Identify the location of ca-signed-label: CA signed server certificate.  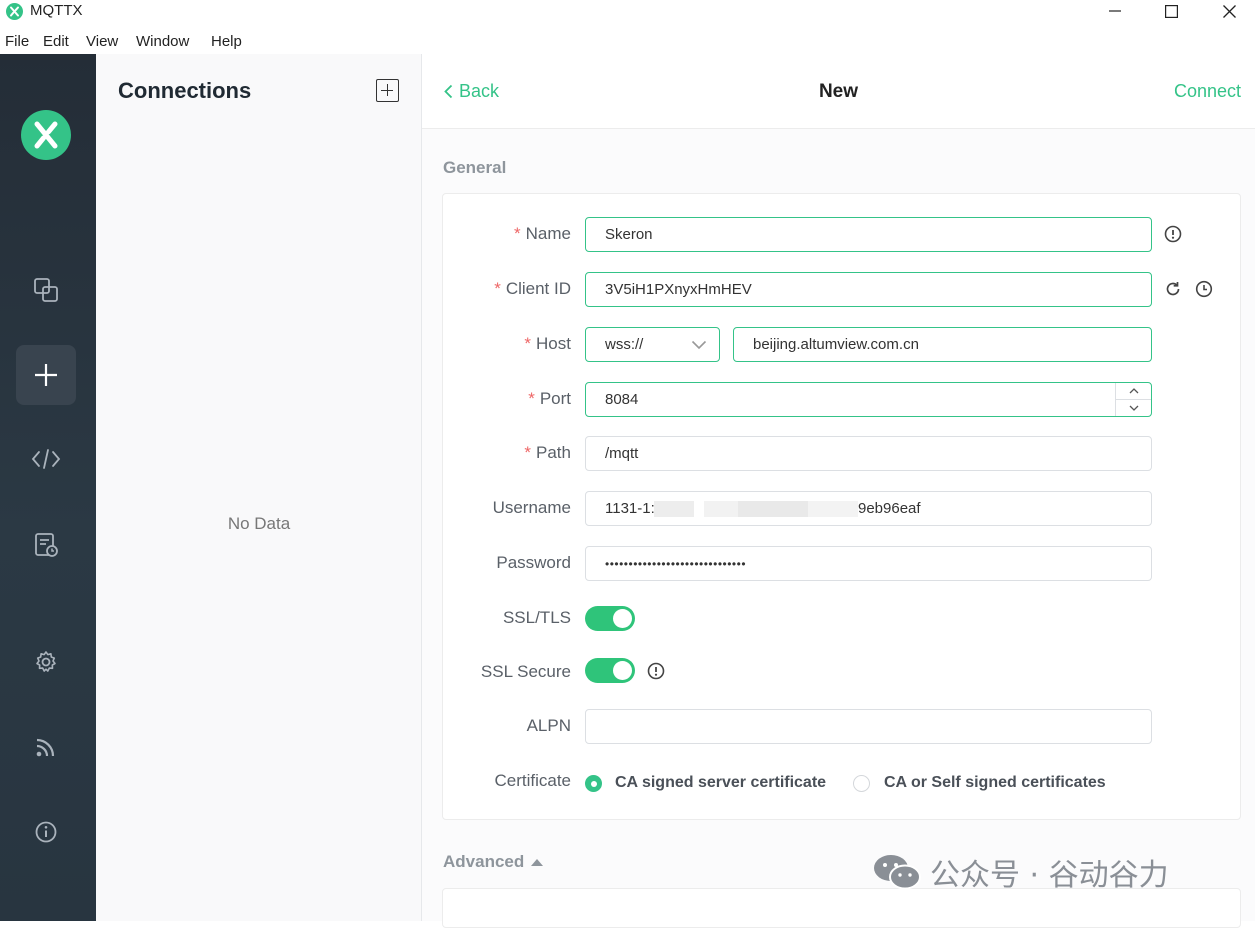
(720, 783).